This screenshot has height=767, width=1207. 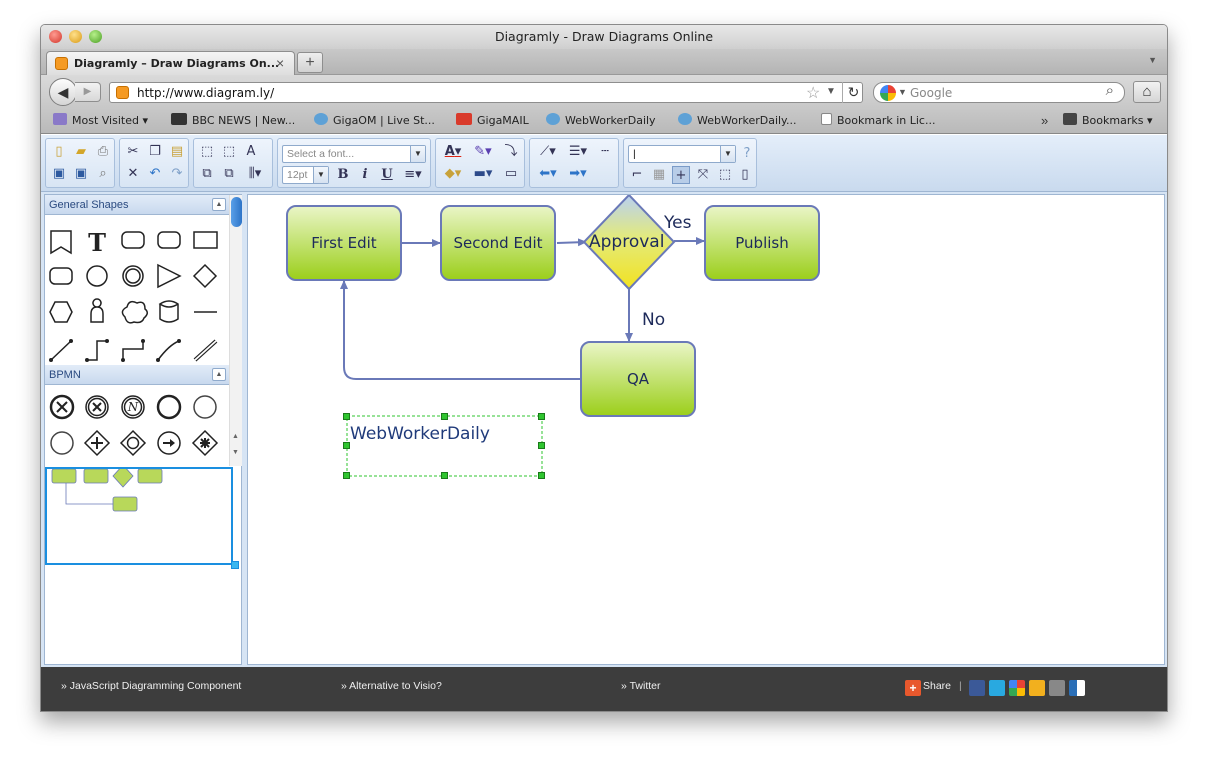 I want to click on outline-resize-handle, so click(x=235, y=565).